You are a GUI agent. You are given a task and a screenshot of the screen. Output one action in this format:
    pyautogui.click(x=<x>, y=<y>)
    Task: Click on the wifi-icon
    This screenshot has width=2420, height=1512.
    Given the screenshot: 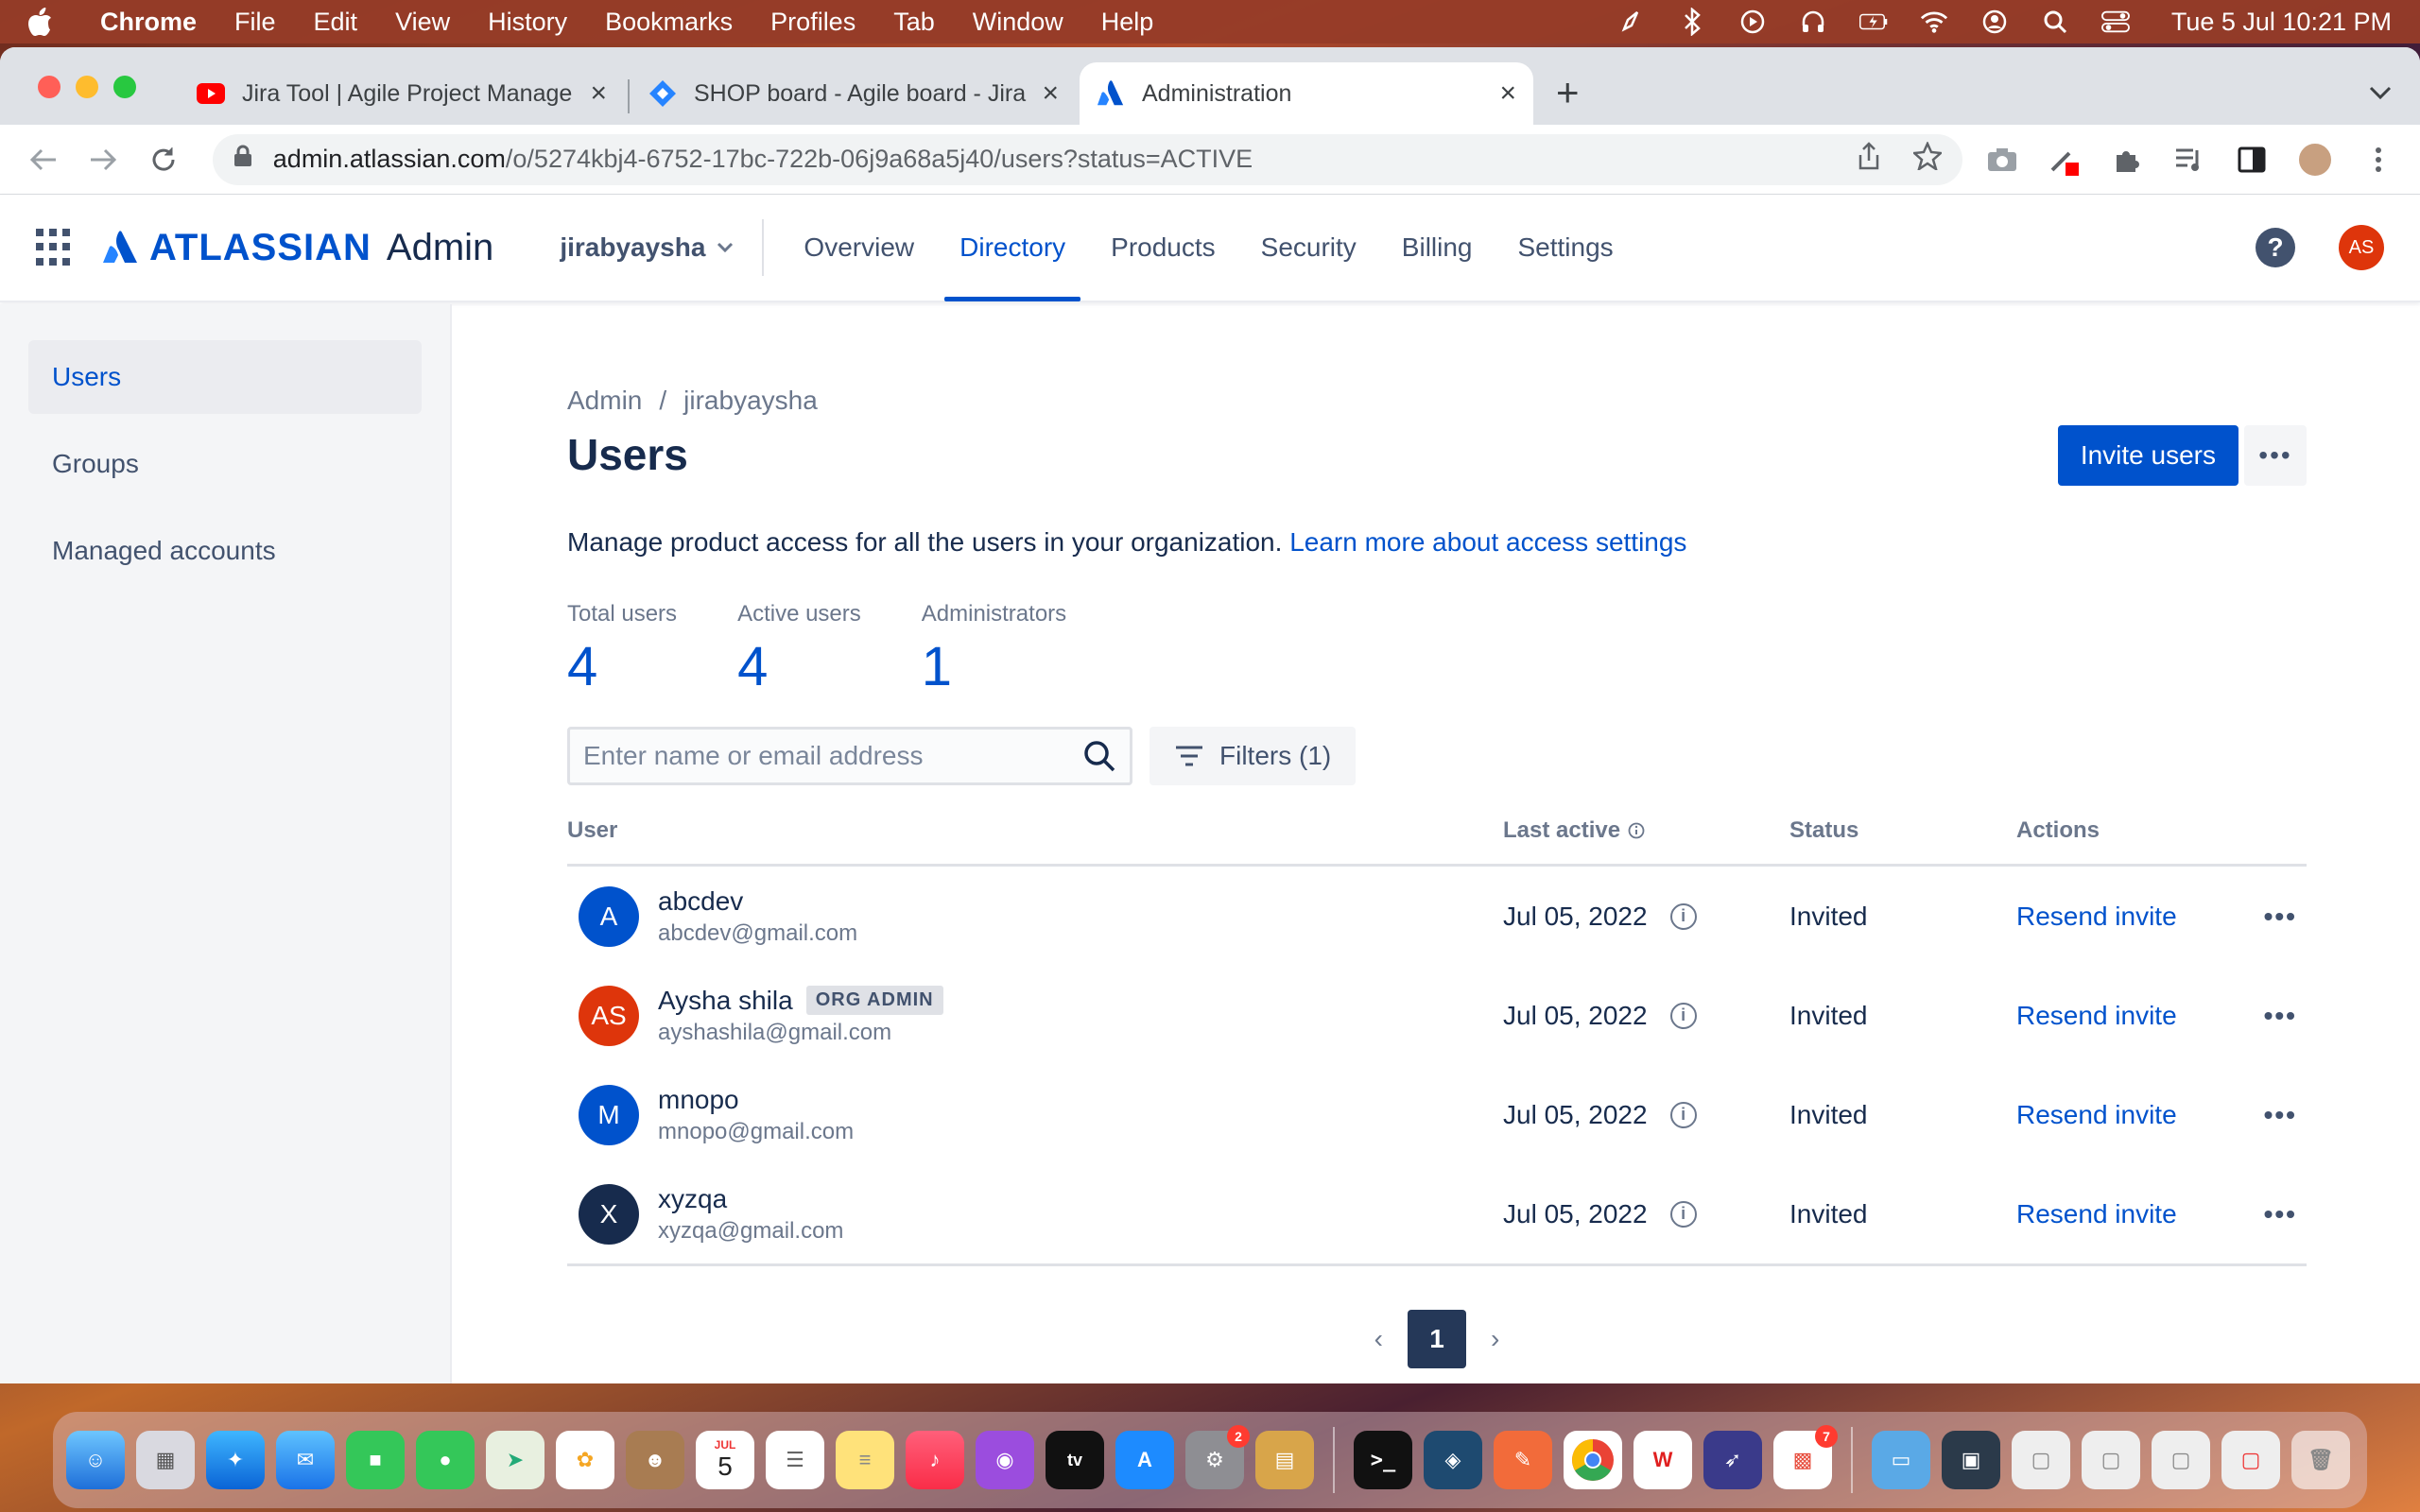 What is the action you would take?
    pyautogui.click(x=1934, y=22)
    